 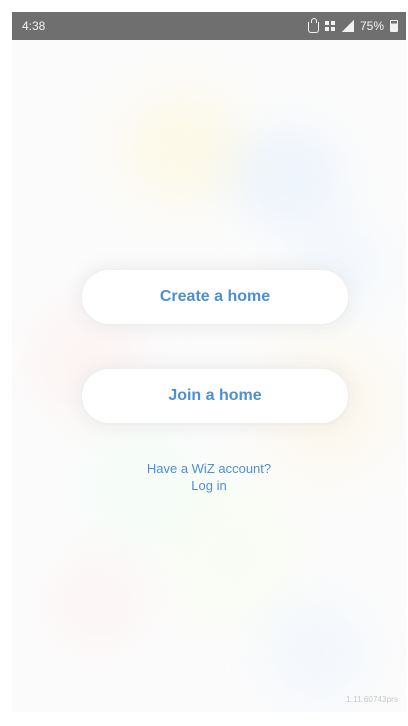 What do you see at coordinates (372, 699) in the screenshot?
I see `version-label: 1.11.60743prs` at bounding box center [372, 699].